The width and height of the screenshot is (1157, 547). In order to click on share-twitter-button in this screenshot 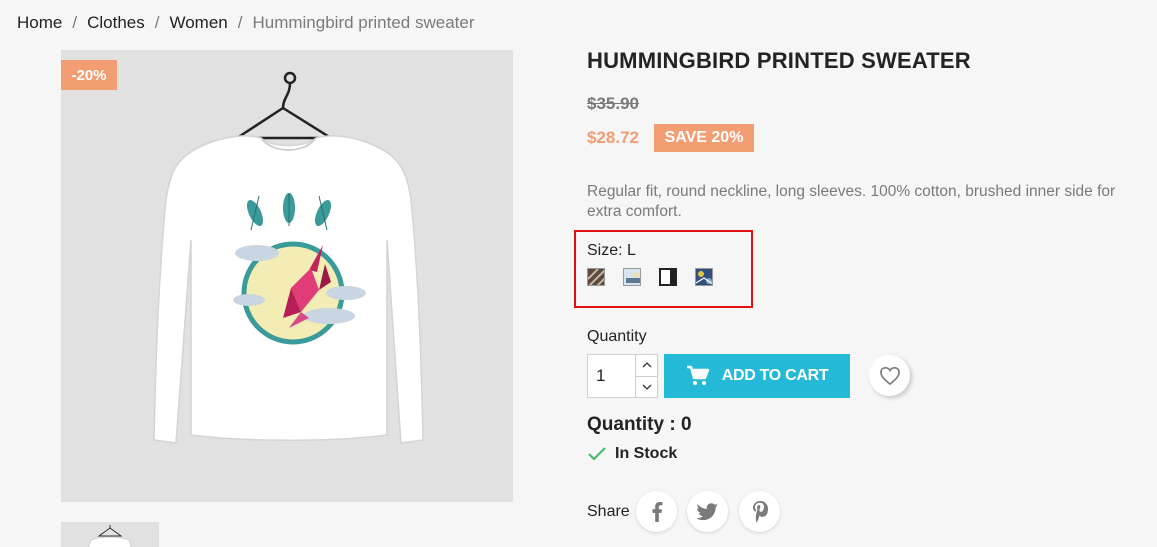, I will do `click(707, 511)`.